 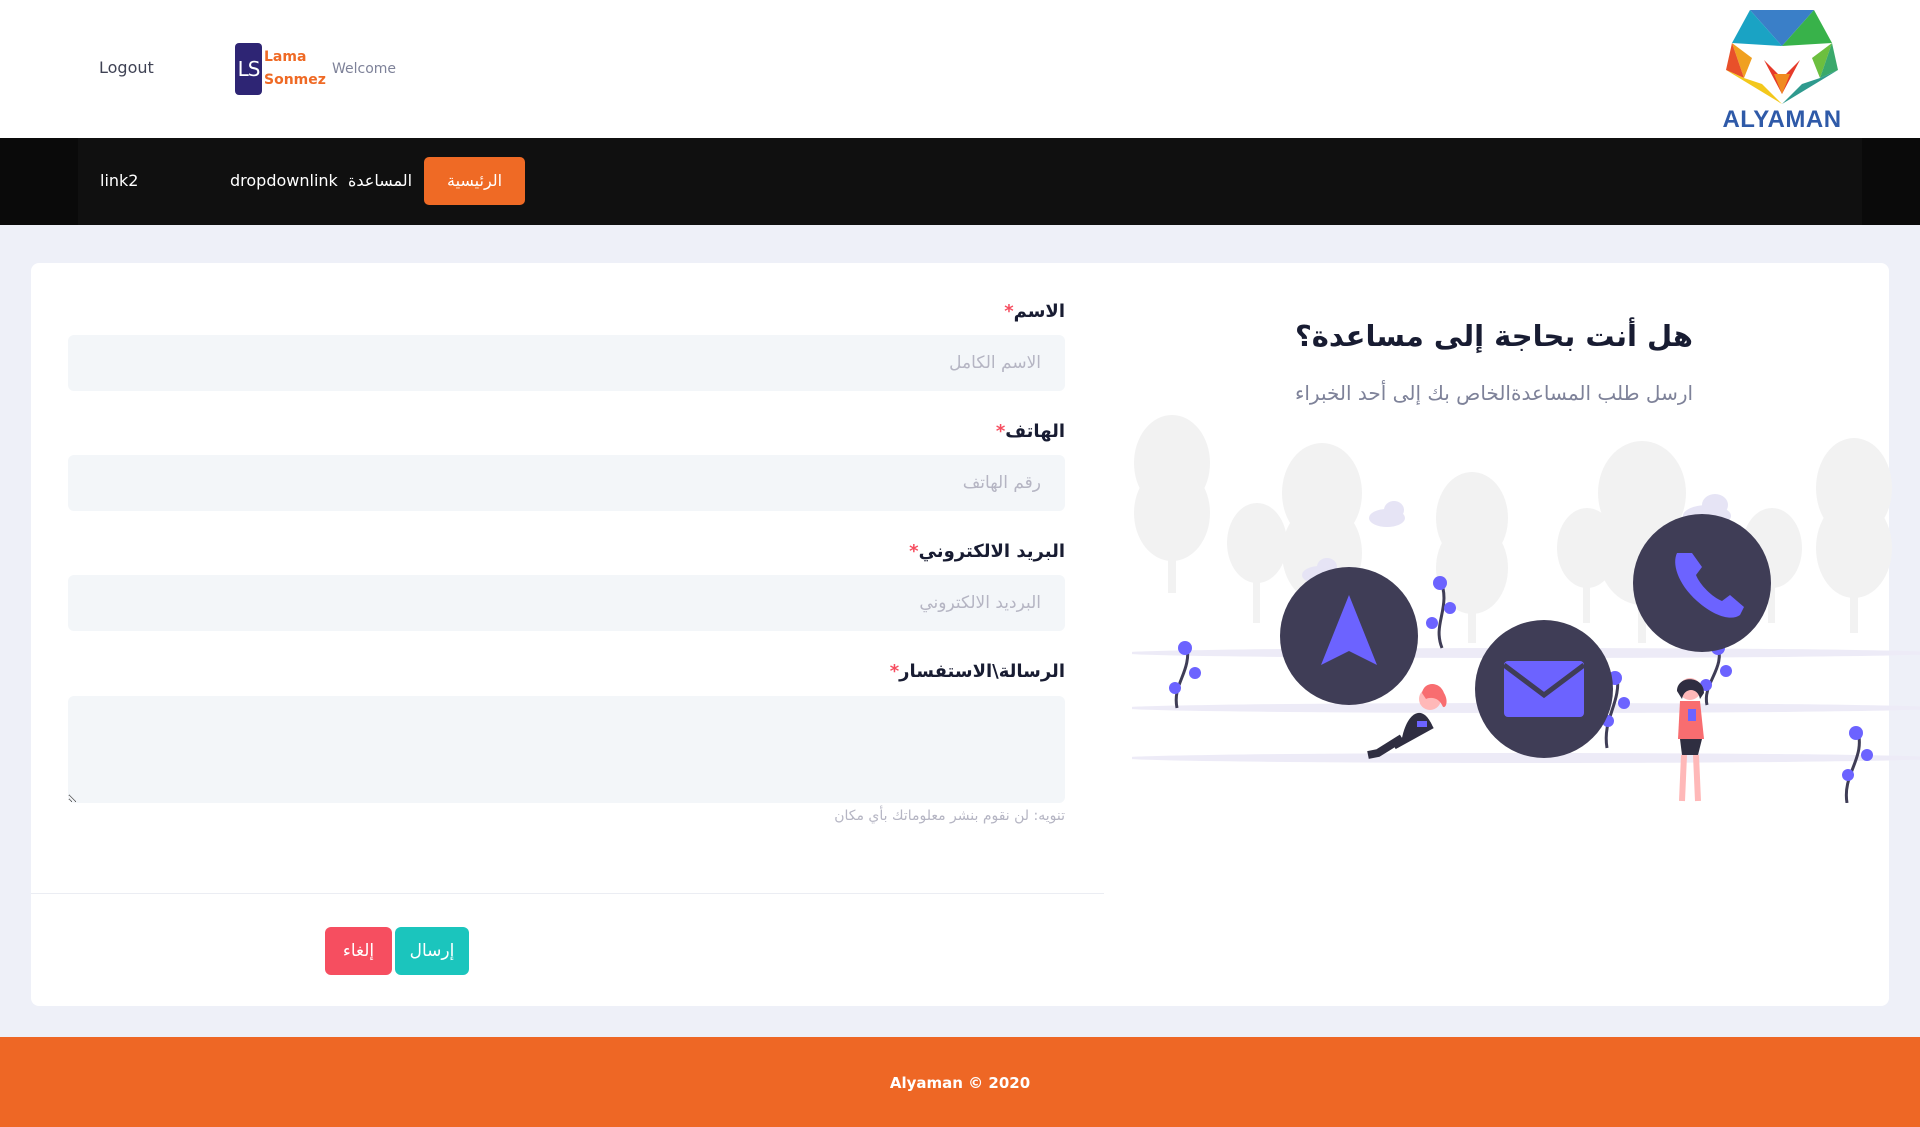 What do you see at coordinates (566, 603) in the screenshot?
I see `email-input` at bounding box center [566, 603].